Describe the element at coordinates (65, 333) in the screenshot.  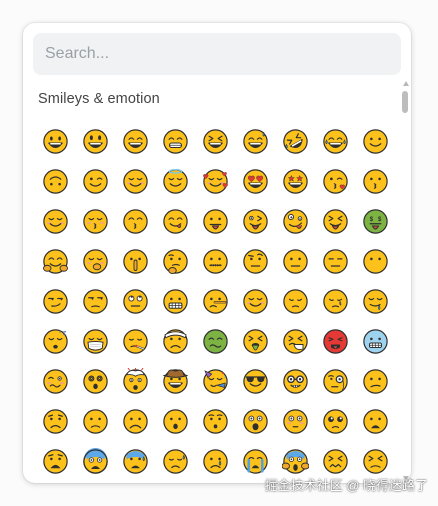
I see `svg-text: Z` at that location.